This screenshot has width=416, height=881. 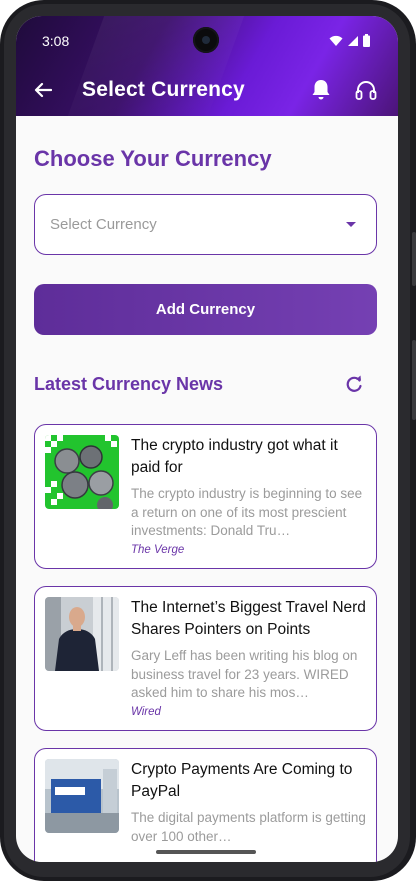 I want to click on headset-icon, so click(x=366, y=90).